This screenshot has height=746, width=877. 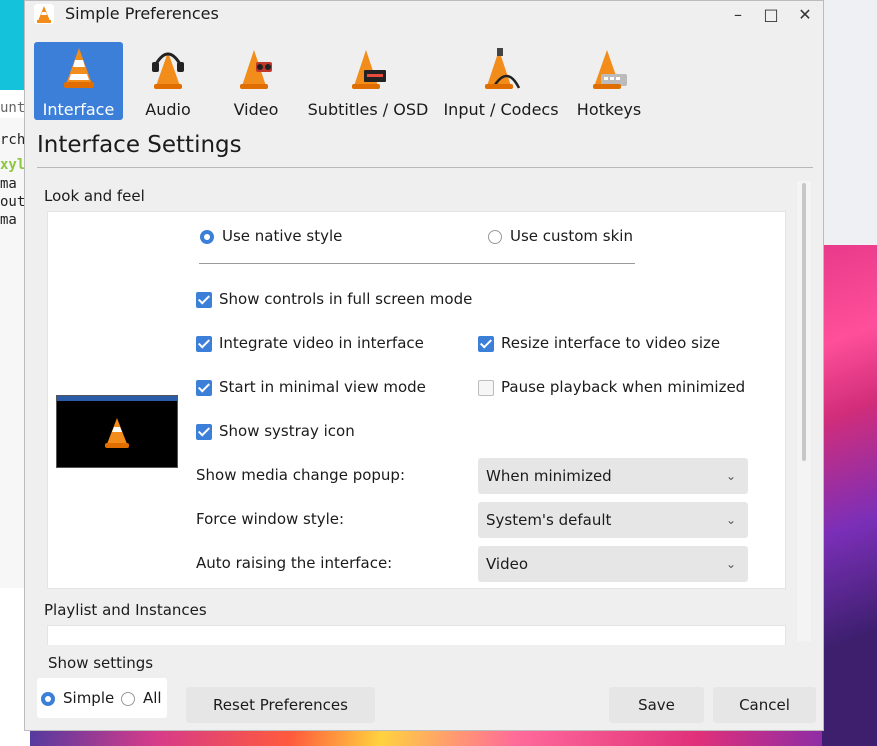 I want to click on custom-skin-radio, so click(x=495, y=237).